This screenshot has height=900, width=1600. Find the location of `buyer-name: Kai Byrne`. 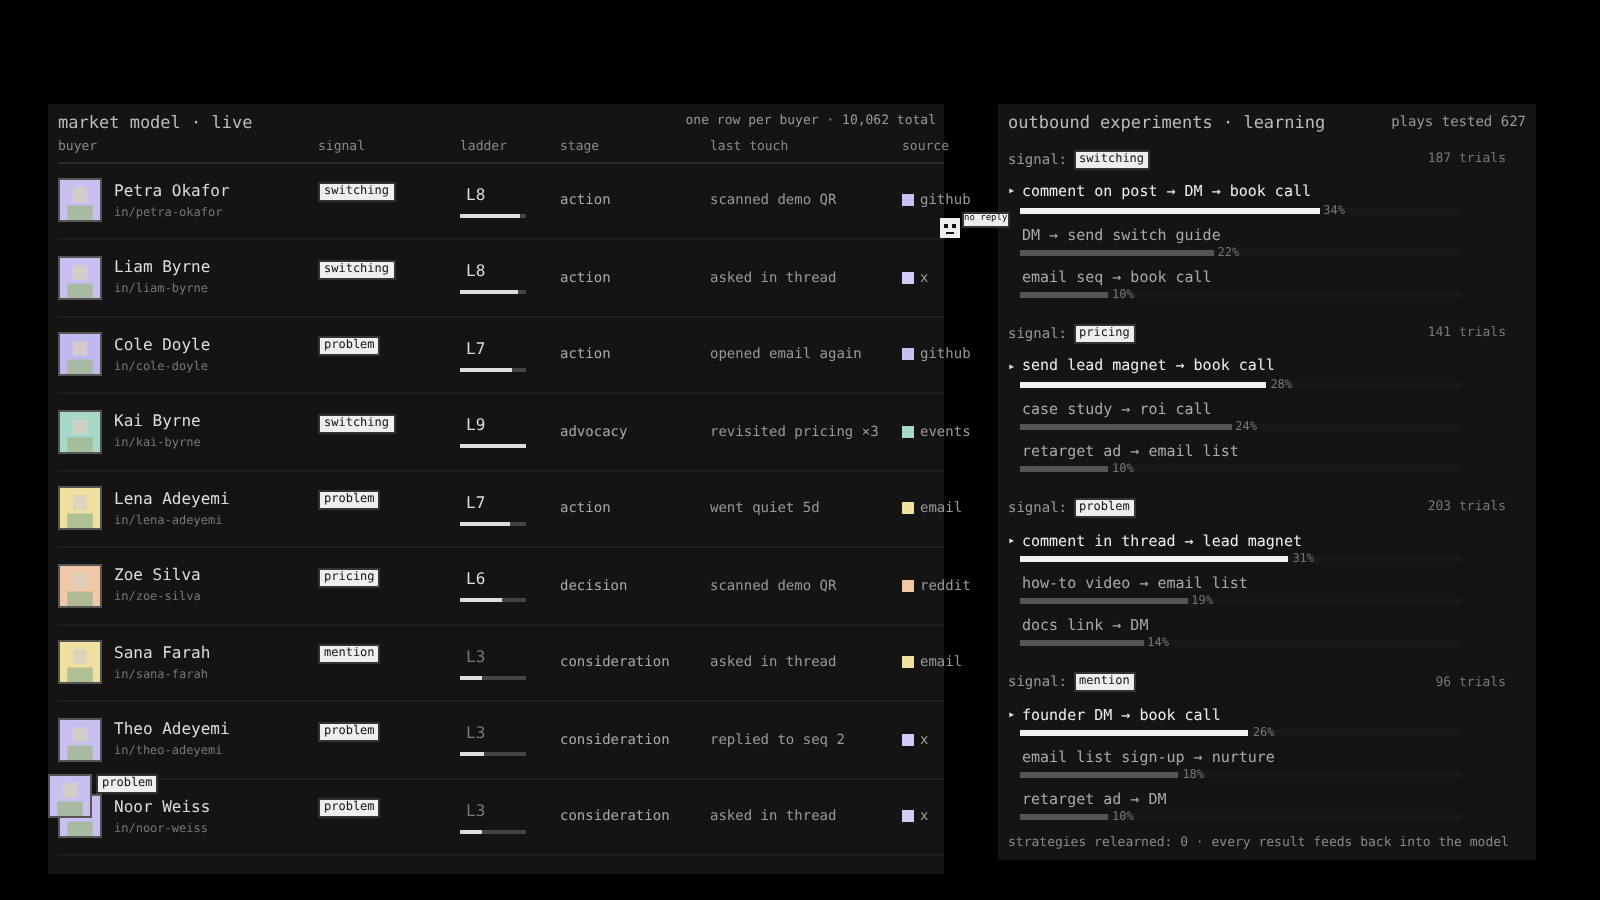

buyer-name: Kai Byrne is located at coordinates (157, 422).